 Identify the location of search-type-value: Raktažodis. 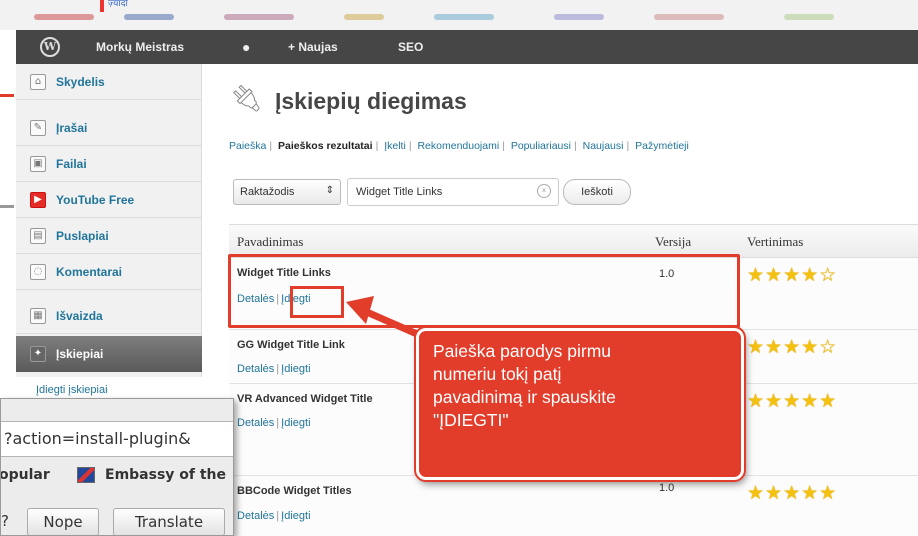
(267, 192).